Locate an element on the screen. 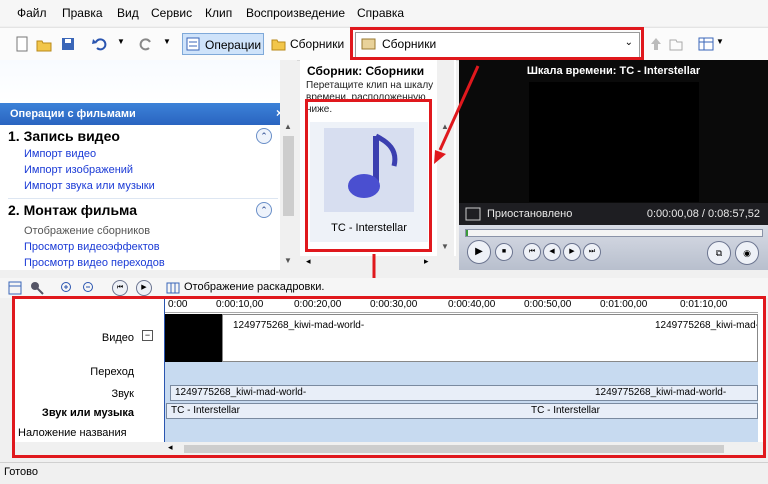  zoom-out-icon is located at coordinates (89, 288).